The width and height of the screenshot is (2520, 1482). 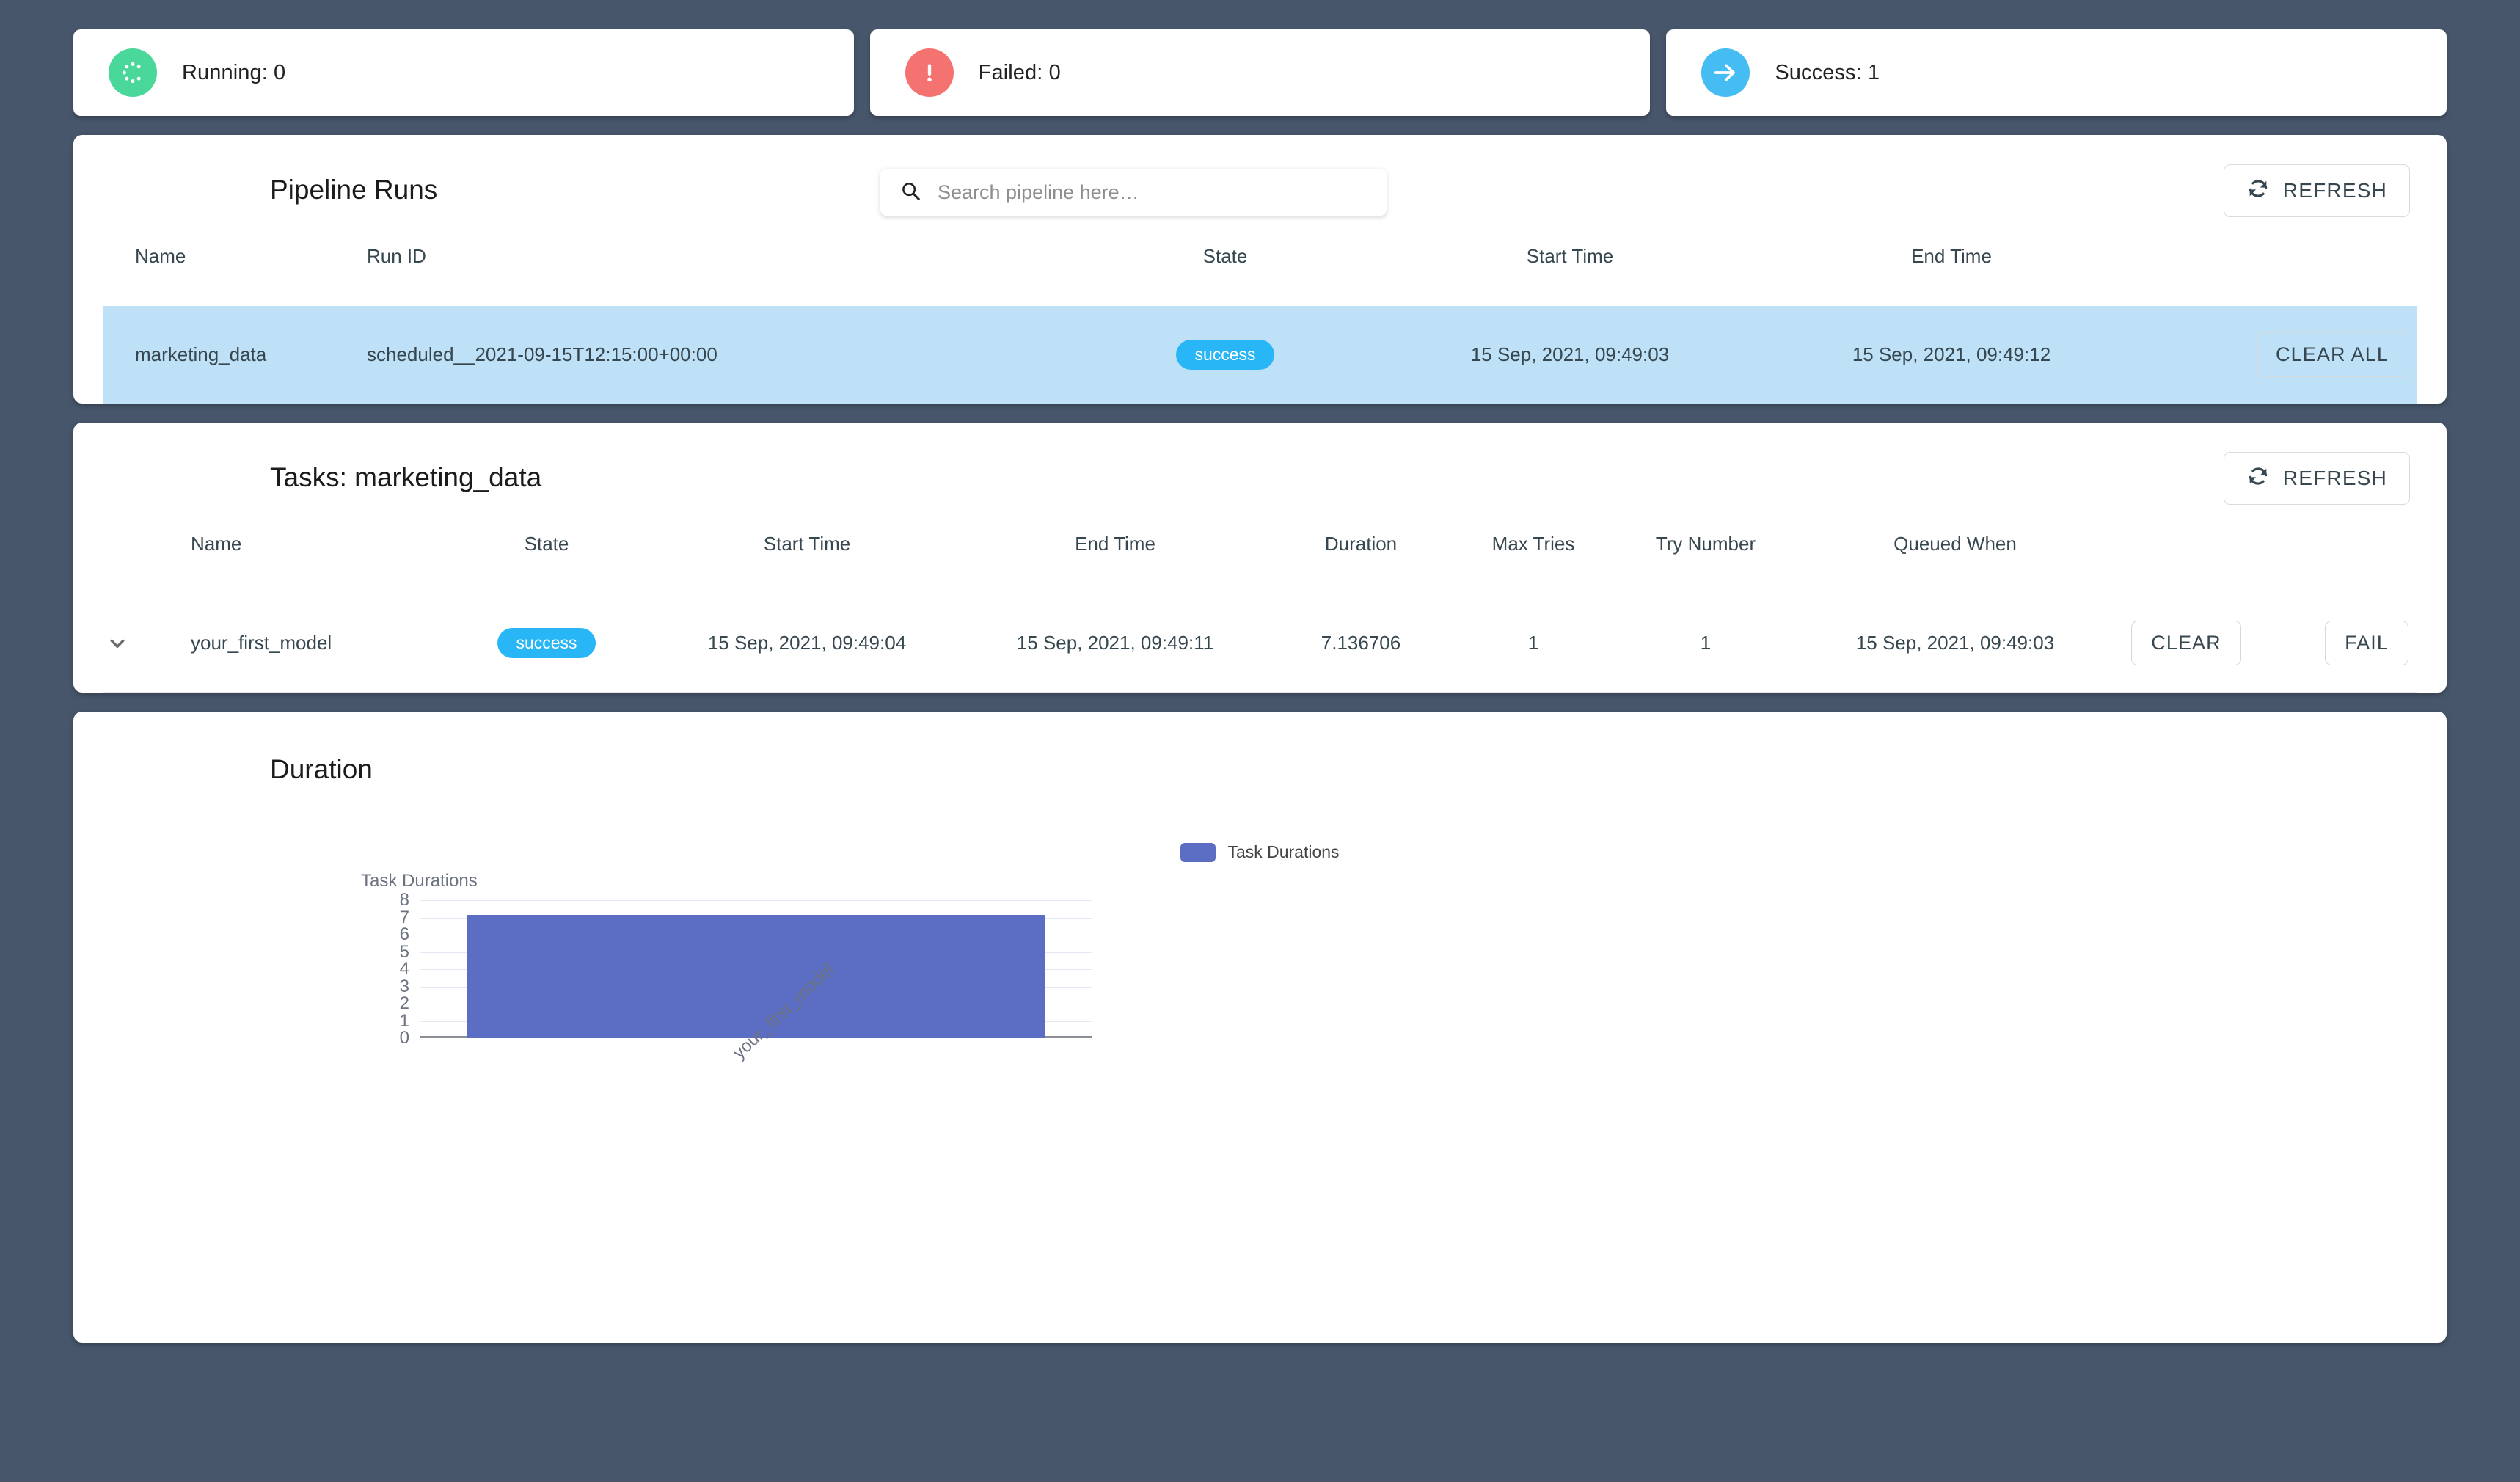 I want to click on status-card-row: Running: 0 Failed: 0 Success: 1, so click(x=1260, y=72).